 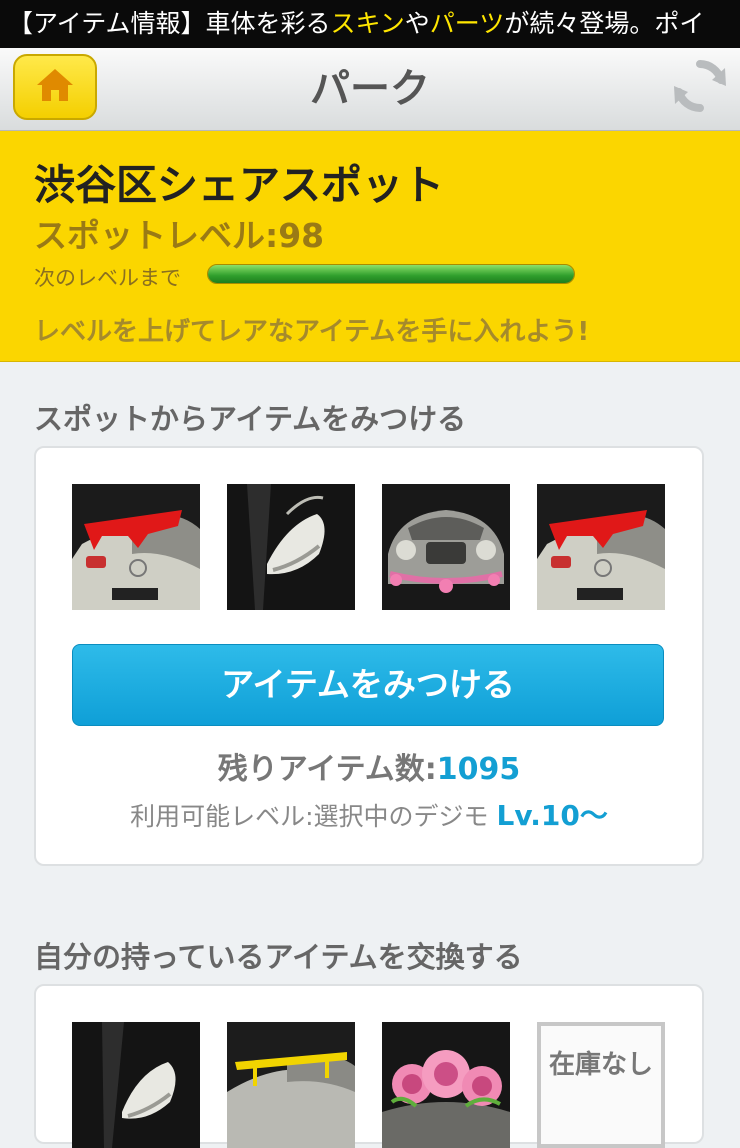 What do you see at coordinates (417, 23) in the screenshot?
I see `ticker-text-2: や` at bounding box center [417, 23].